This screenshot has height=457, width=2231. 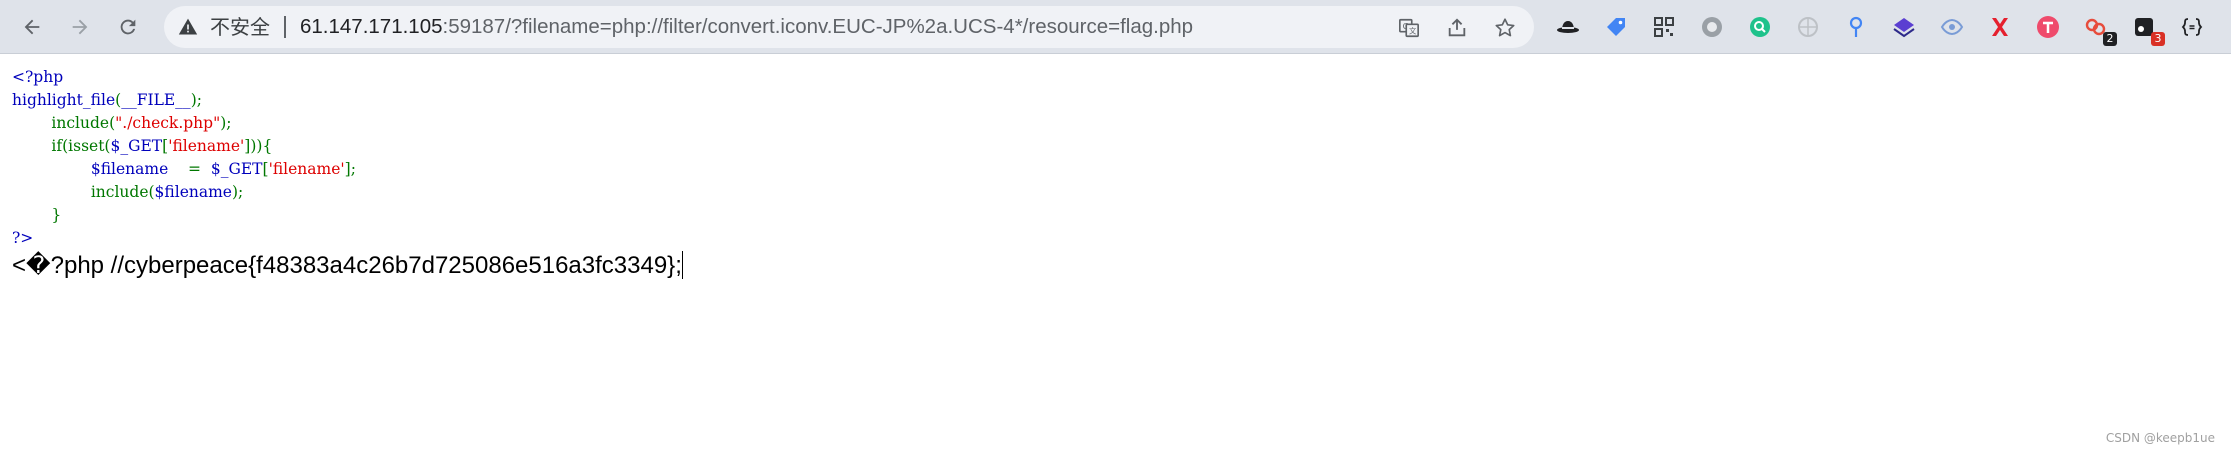 What do you see at coordinates (682, 265) in the screenshot?
I see `text-caret` at bounding box center [682, 265].